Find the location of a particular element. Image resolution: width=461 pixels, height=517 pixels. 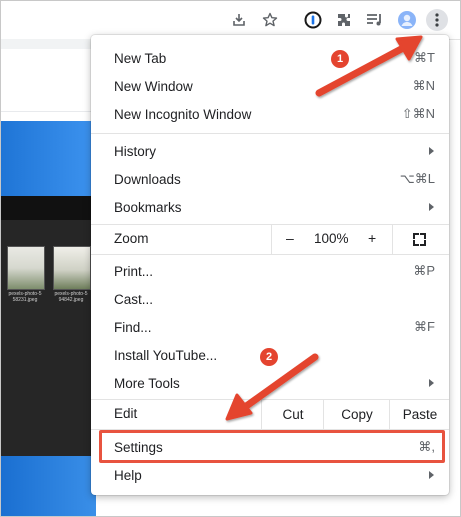

paste-button: Paste is located at coordinates (419, 414).